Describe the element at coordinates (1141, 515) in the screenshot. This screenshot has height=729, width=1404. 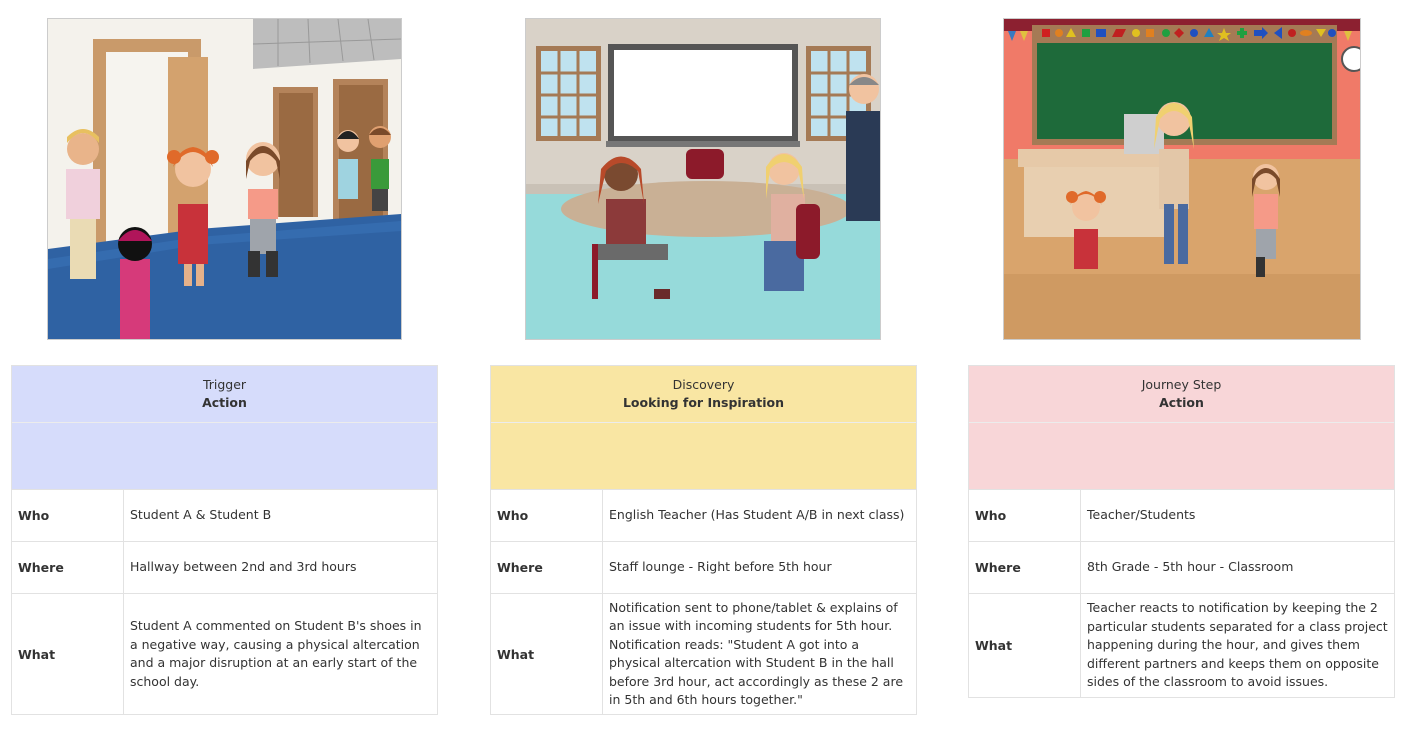
I see `who-value: Teacher/Students` at that location.